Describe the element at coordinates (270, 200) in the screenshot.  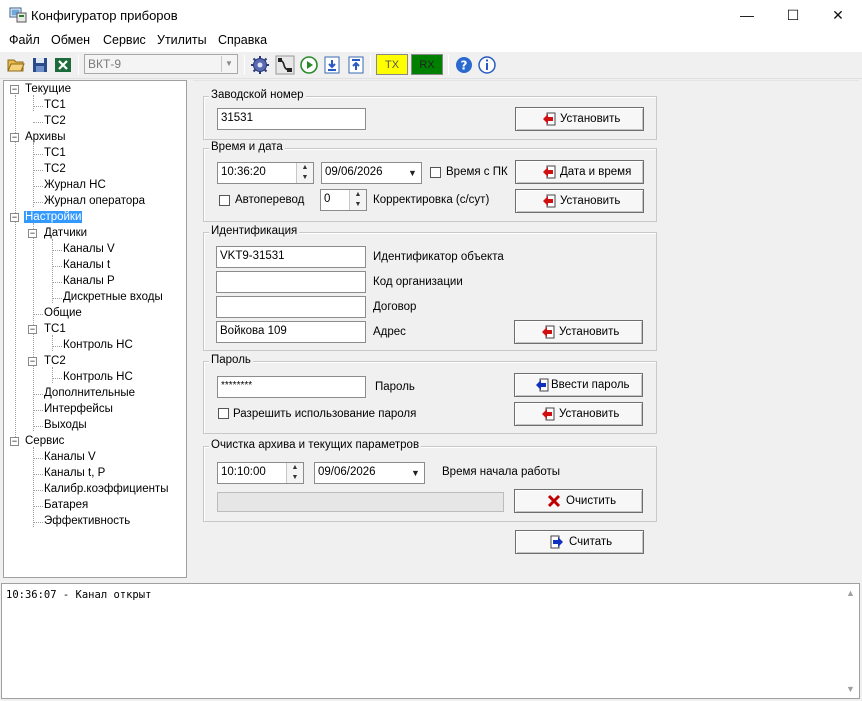
I see `autotransfer-label: Автоперевод` at that location.